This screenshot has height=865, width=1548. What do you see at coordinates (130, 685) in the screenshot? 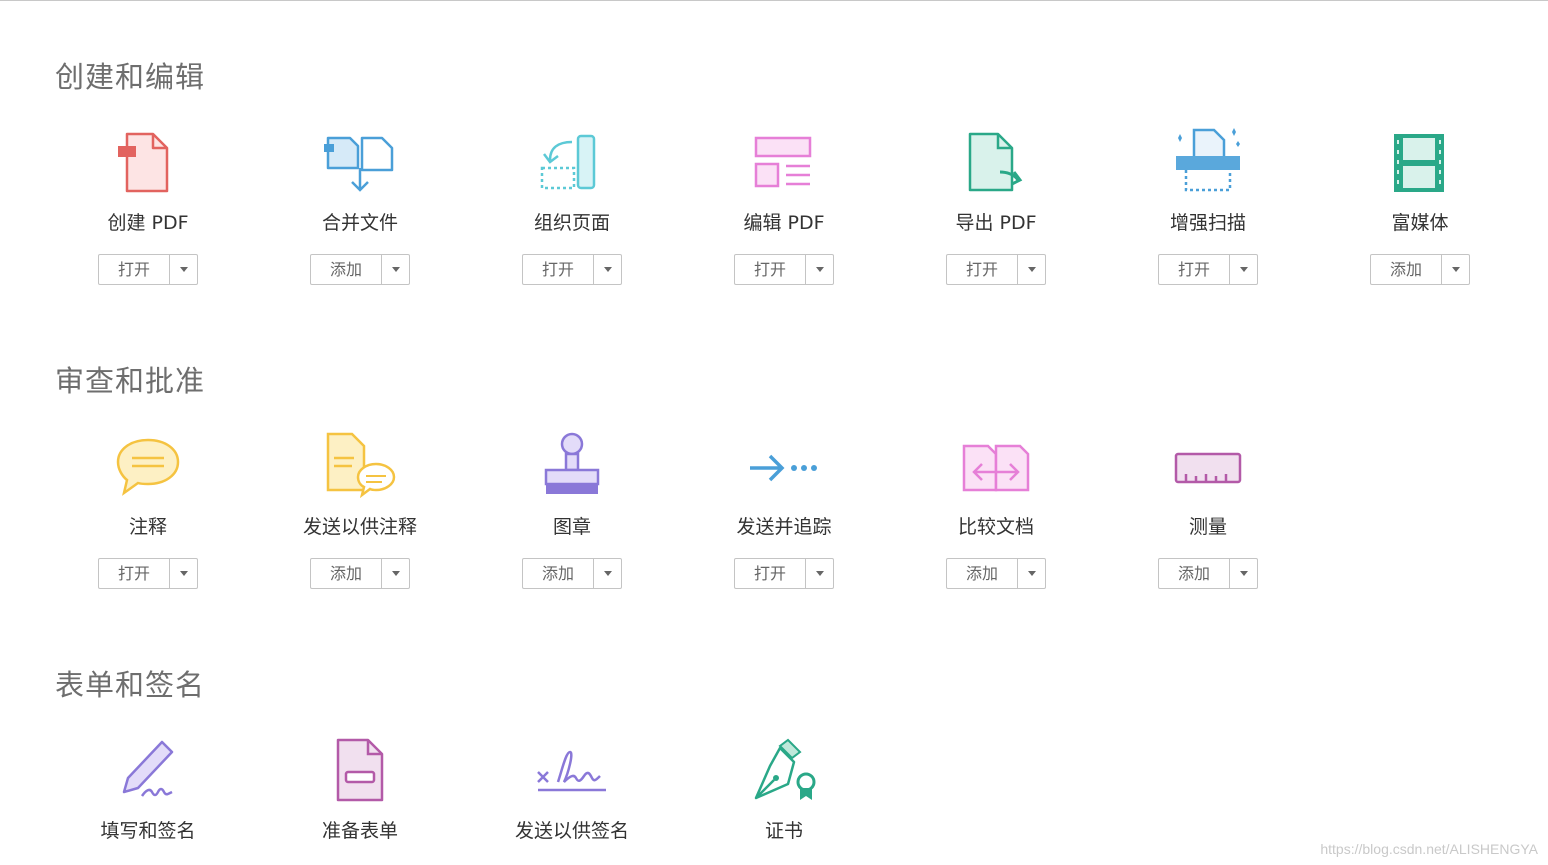
I see `section-title-forms-signatures: 表单和签名` at bounding box center [130, 685].